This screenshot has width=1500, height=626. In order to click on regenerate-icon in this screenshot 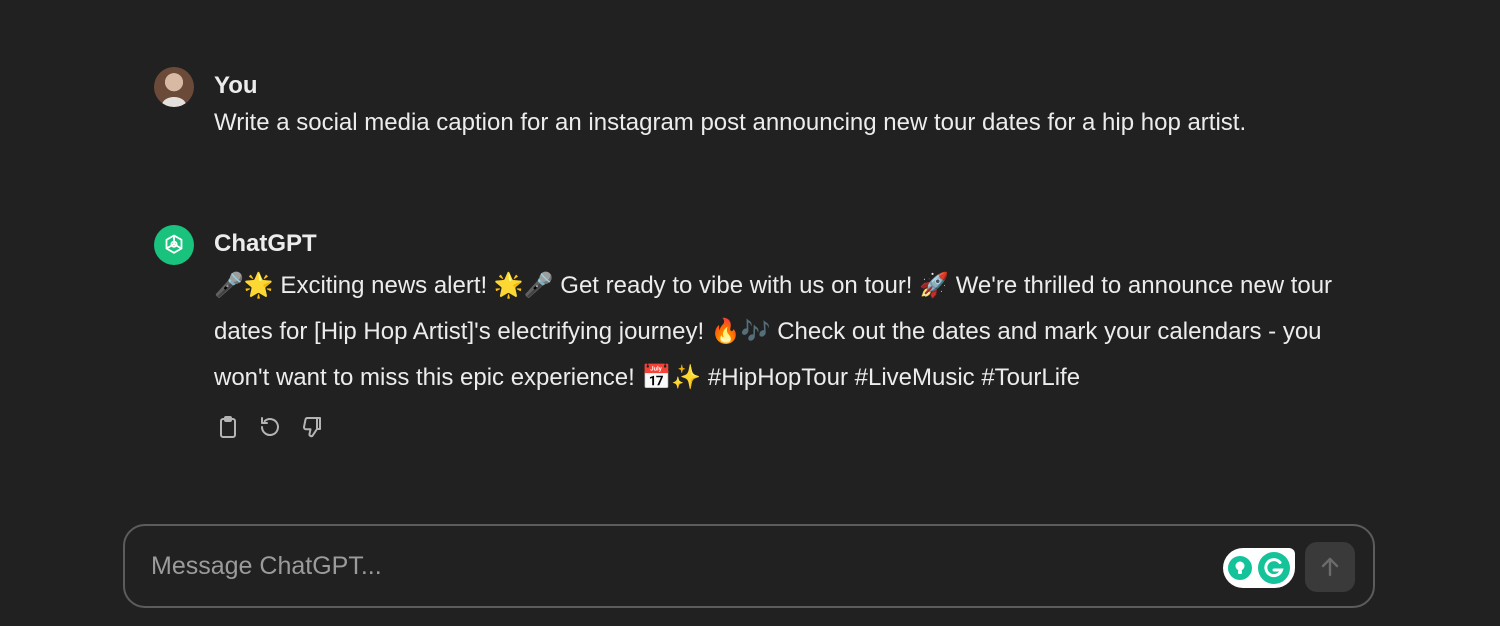, I will do `click(270, 427)`.